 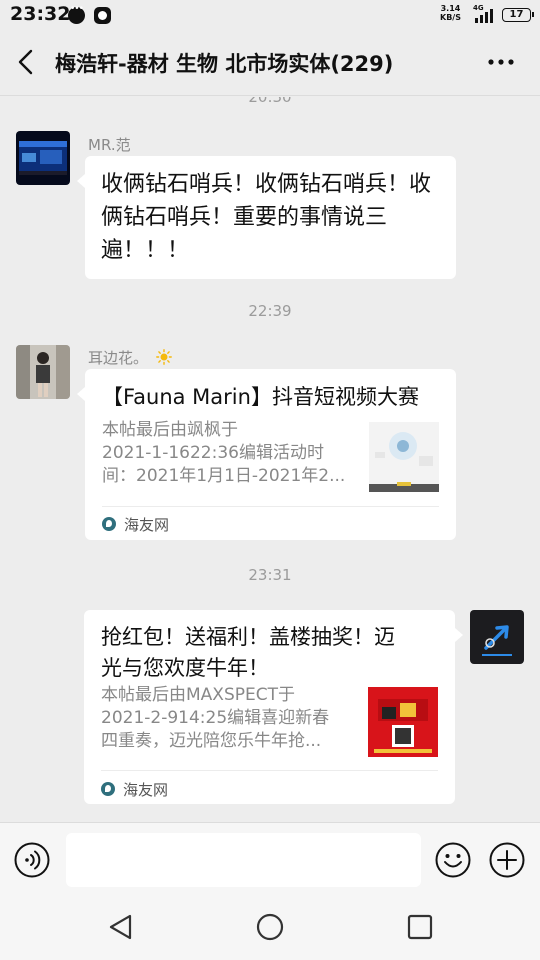 I want to click on emoji-button, so click(x=453, y=860).